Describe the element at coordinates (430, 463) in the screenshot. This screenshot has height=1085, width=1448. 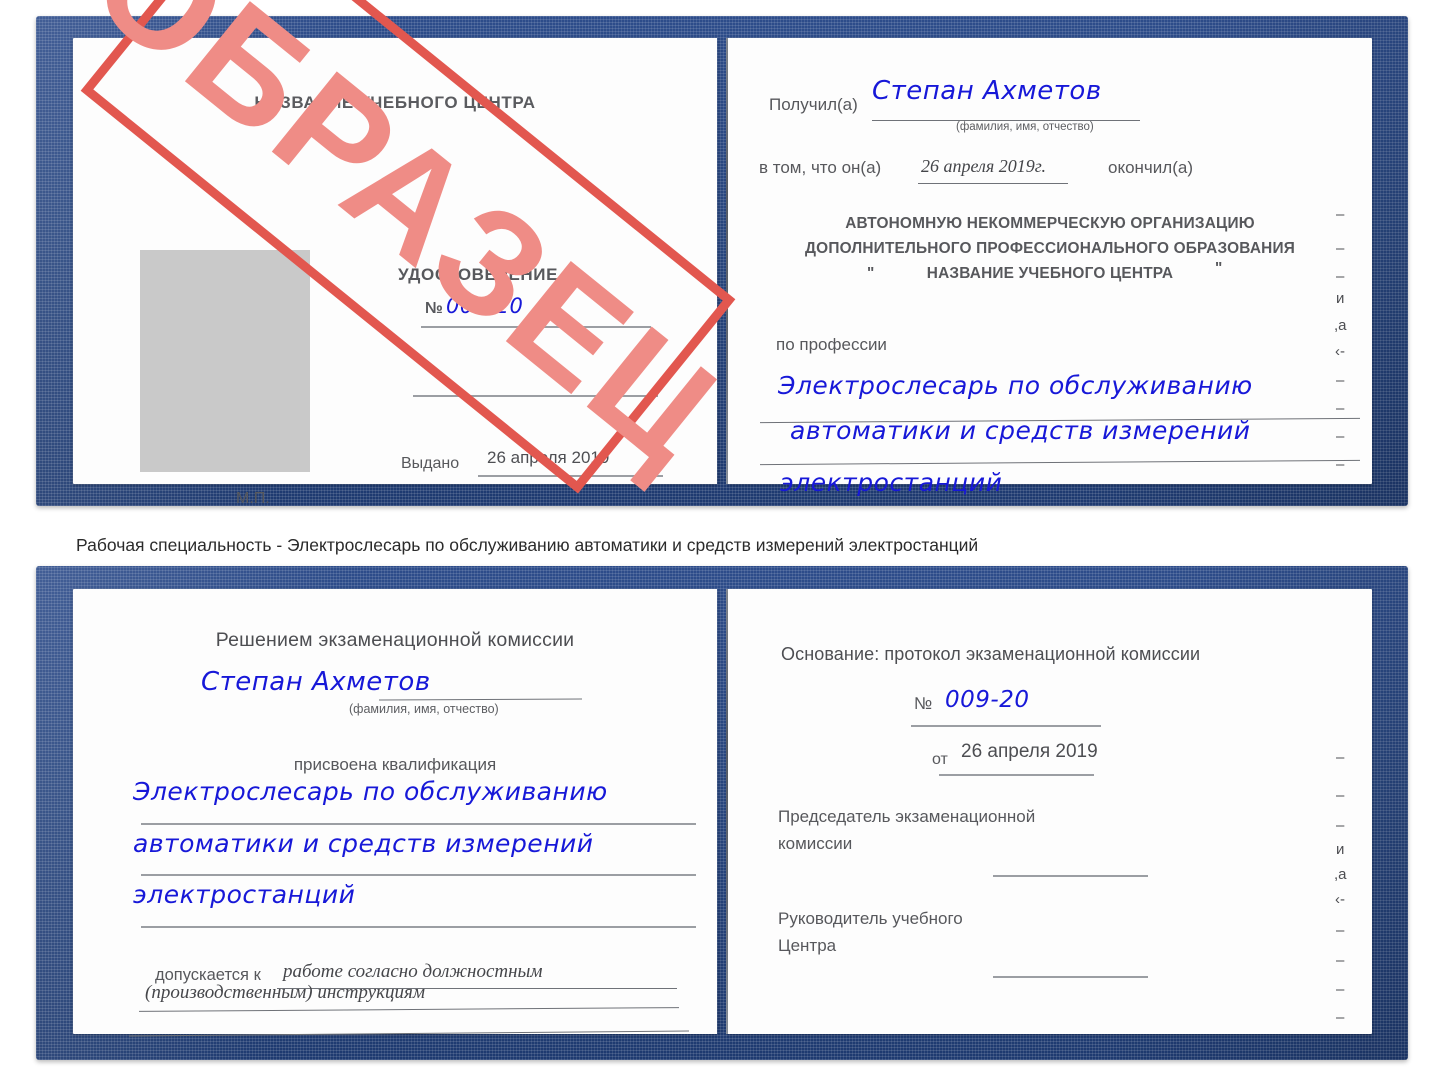
I see `issued-label: Выдано` at that location.